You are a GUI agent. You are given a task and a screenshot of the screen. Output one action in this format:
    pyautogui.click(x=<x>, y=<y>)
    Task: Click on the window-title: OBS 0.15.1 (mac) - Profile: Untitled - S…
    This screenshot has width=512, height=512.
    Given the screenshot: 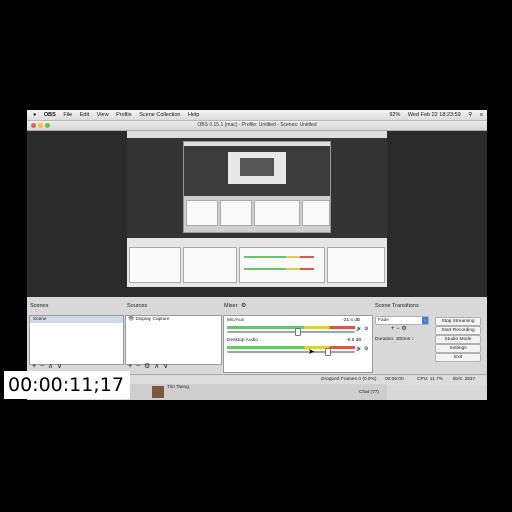 What is the action you would take?
    pyautogui.click(x=257, y=125)
    